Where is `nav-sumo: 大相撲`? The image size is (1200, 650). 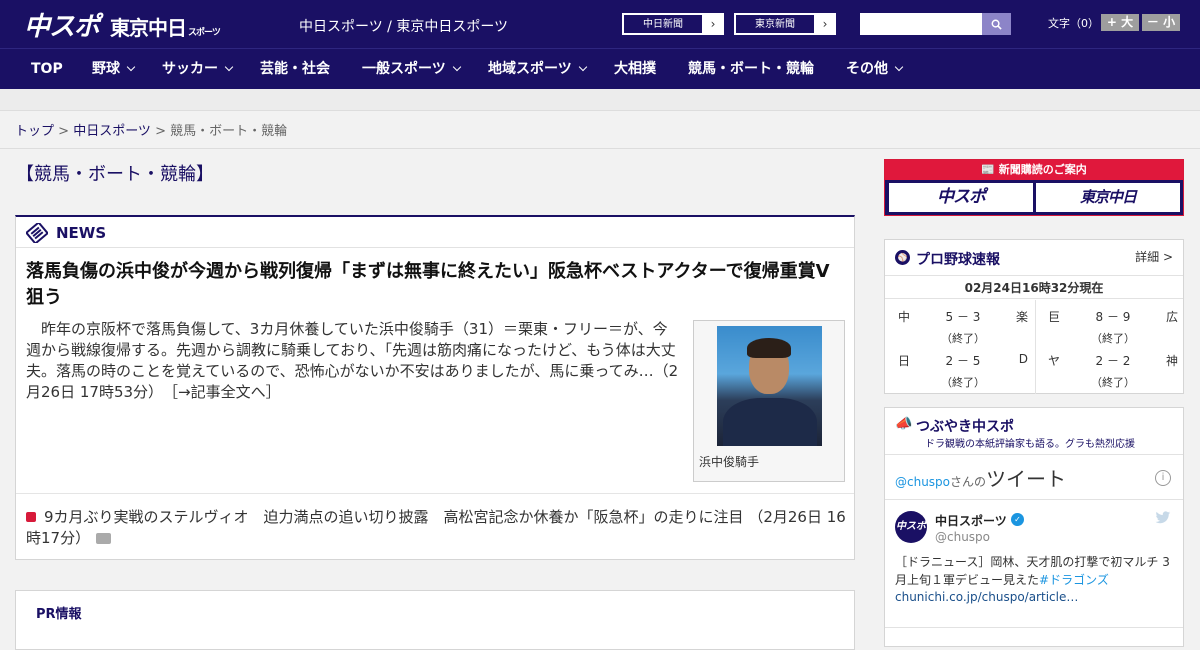
nav-sumo: 大相撲 is located at coordinates (635, 69).